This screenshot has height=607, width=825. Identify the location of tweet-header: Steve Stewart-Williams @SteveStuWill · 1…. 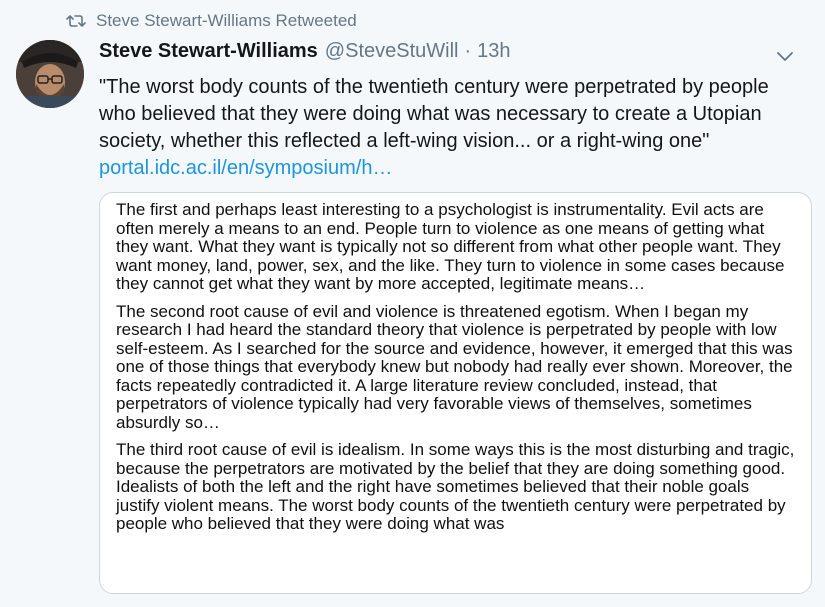
(454, 54).